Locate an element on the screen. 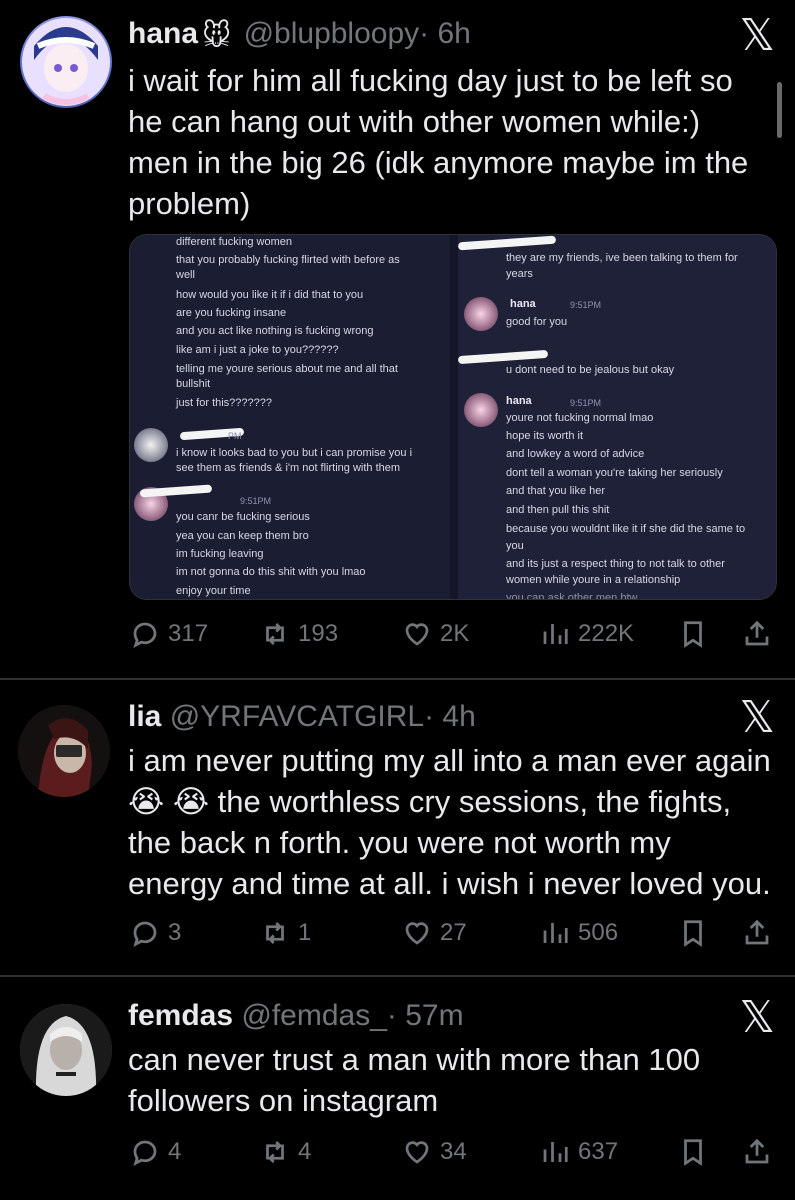 This screenshot has height=1200, width=795. chat-message: you canr be fucking serious is located at coordinates (243, 517).